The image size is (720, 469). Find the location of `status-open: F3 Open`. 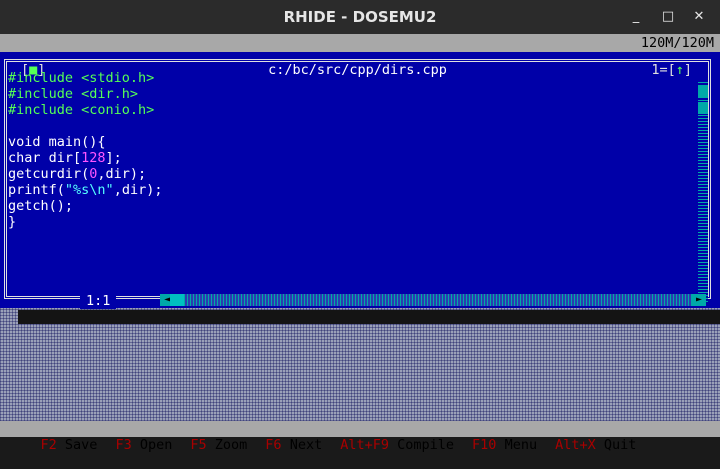

status-open: F3 Open is located at coordinates (143, 445).